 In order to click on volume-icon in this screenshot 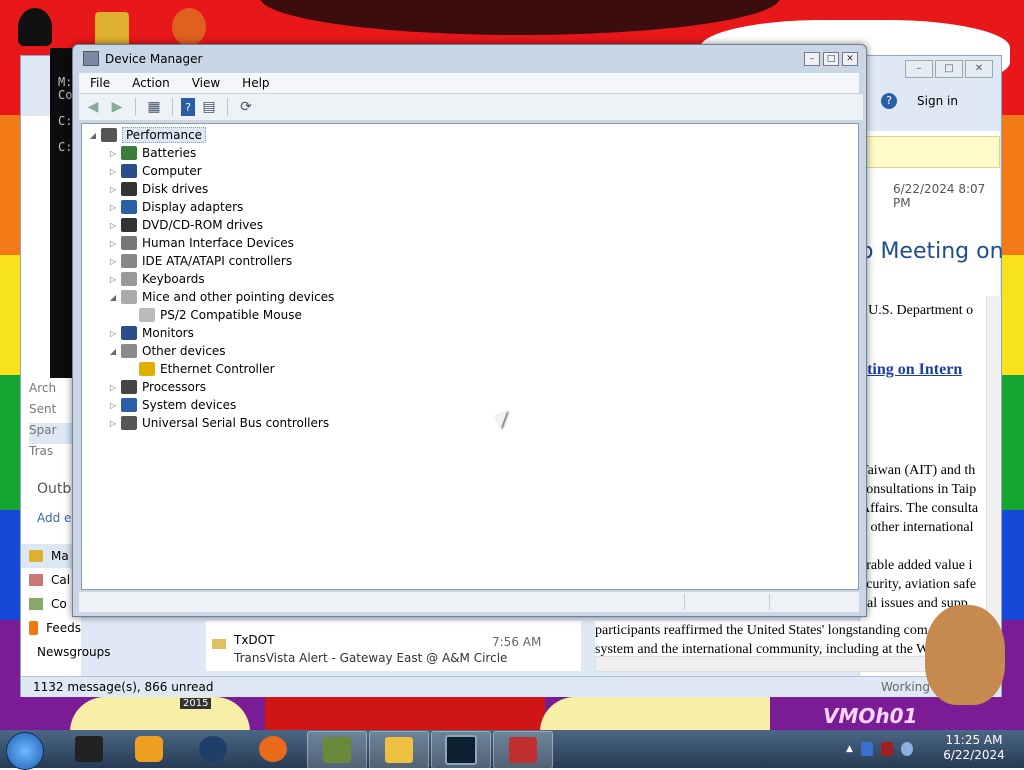, I will do `click(906, 749)`.